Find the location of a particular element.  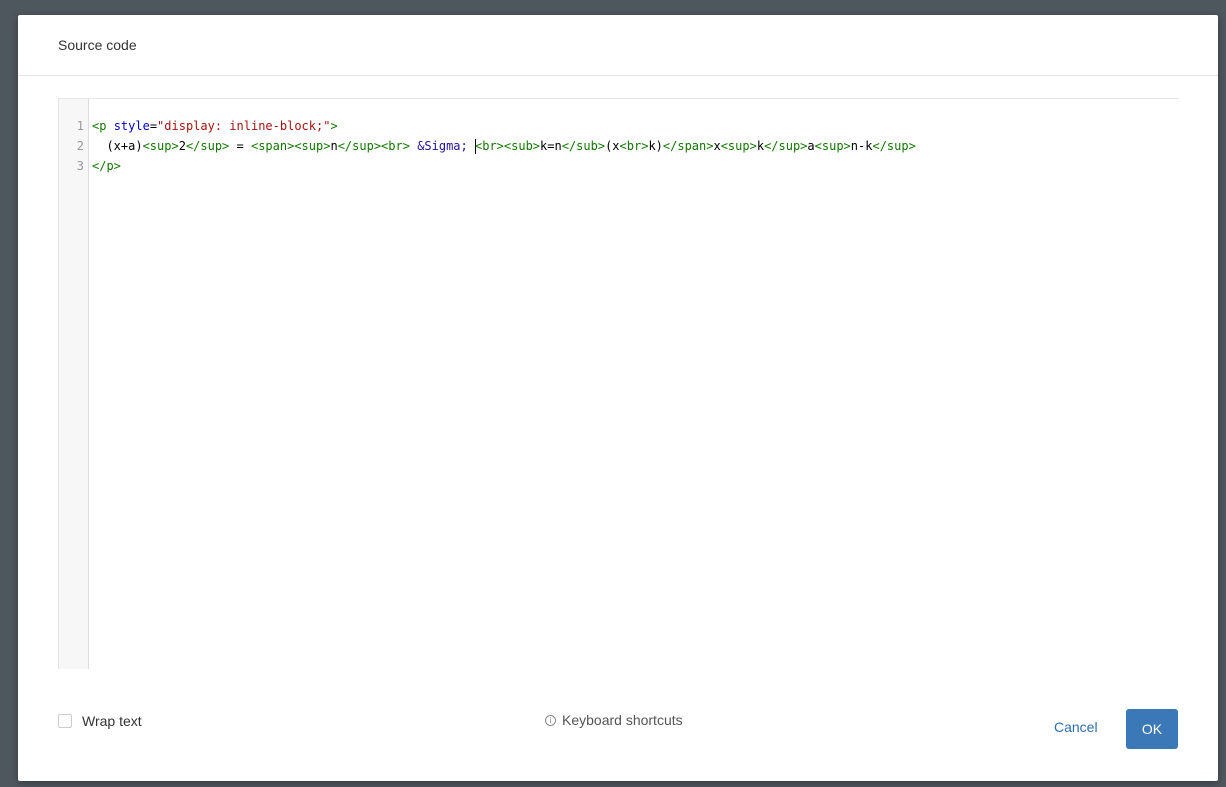

code-text-token: (x+a) is located at coordinates (117, 146).